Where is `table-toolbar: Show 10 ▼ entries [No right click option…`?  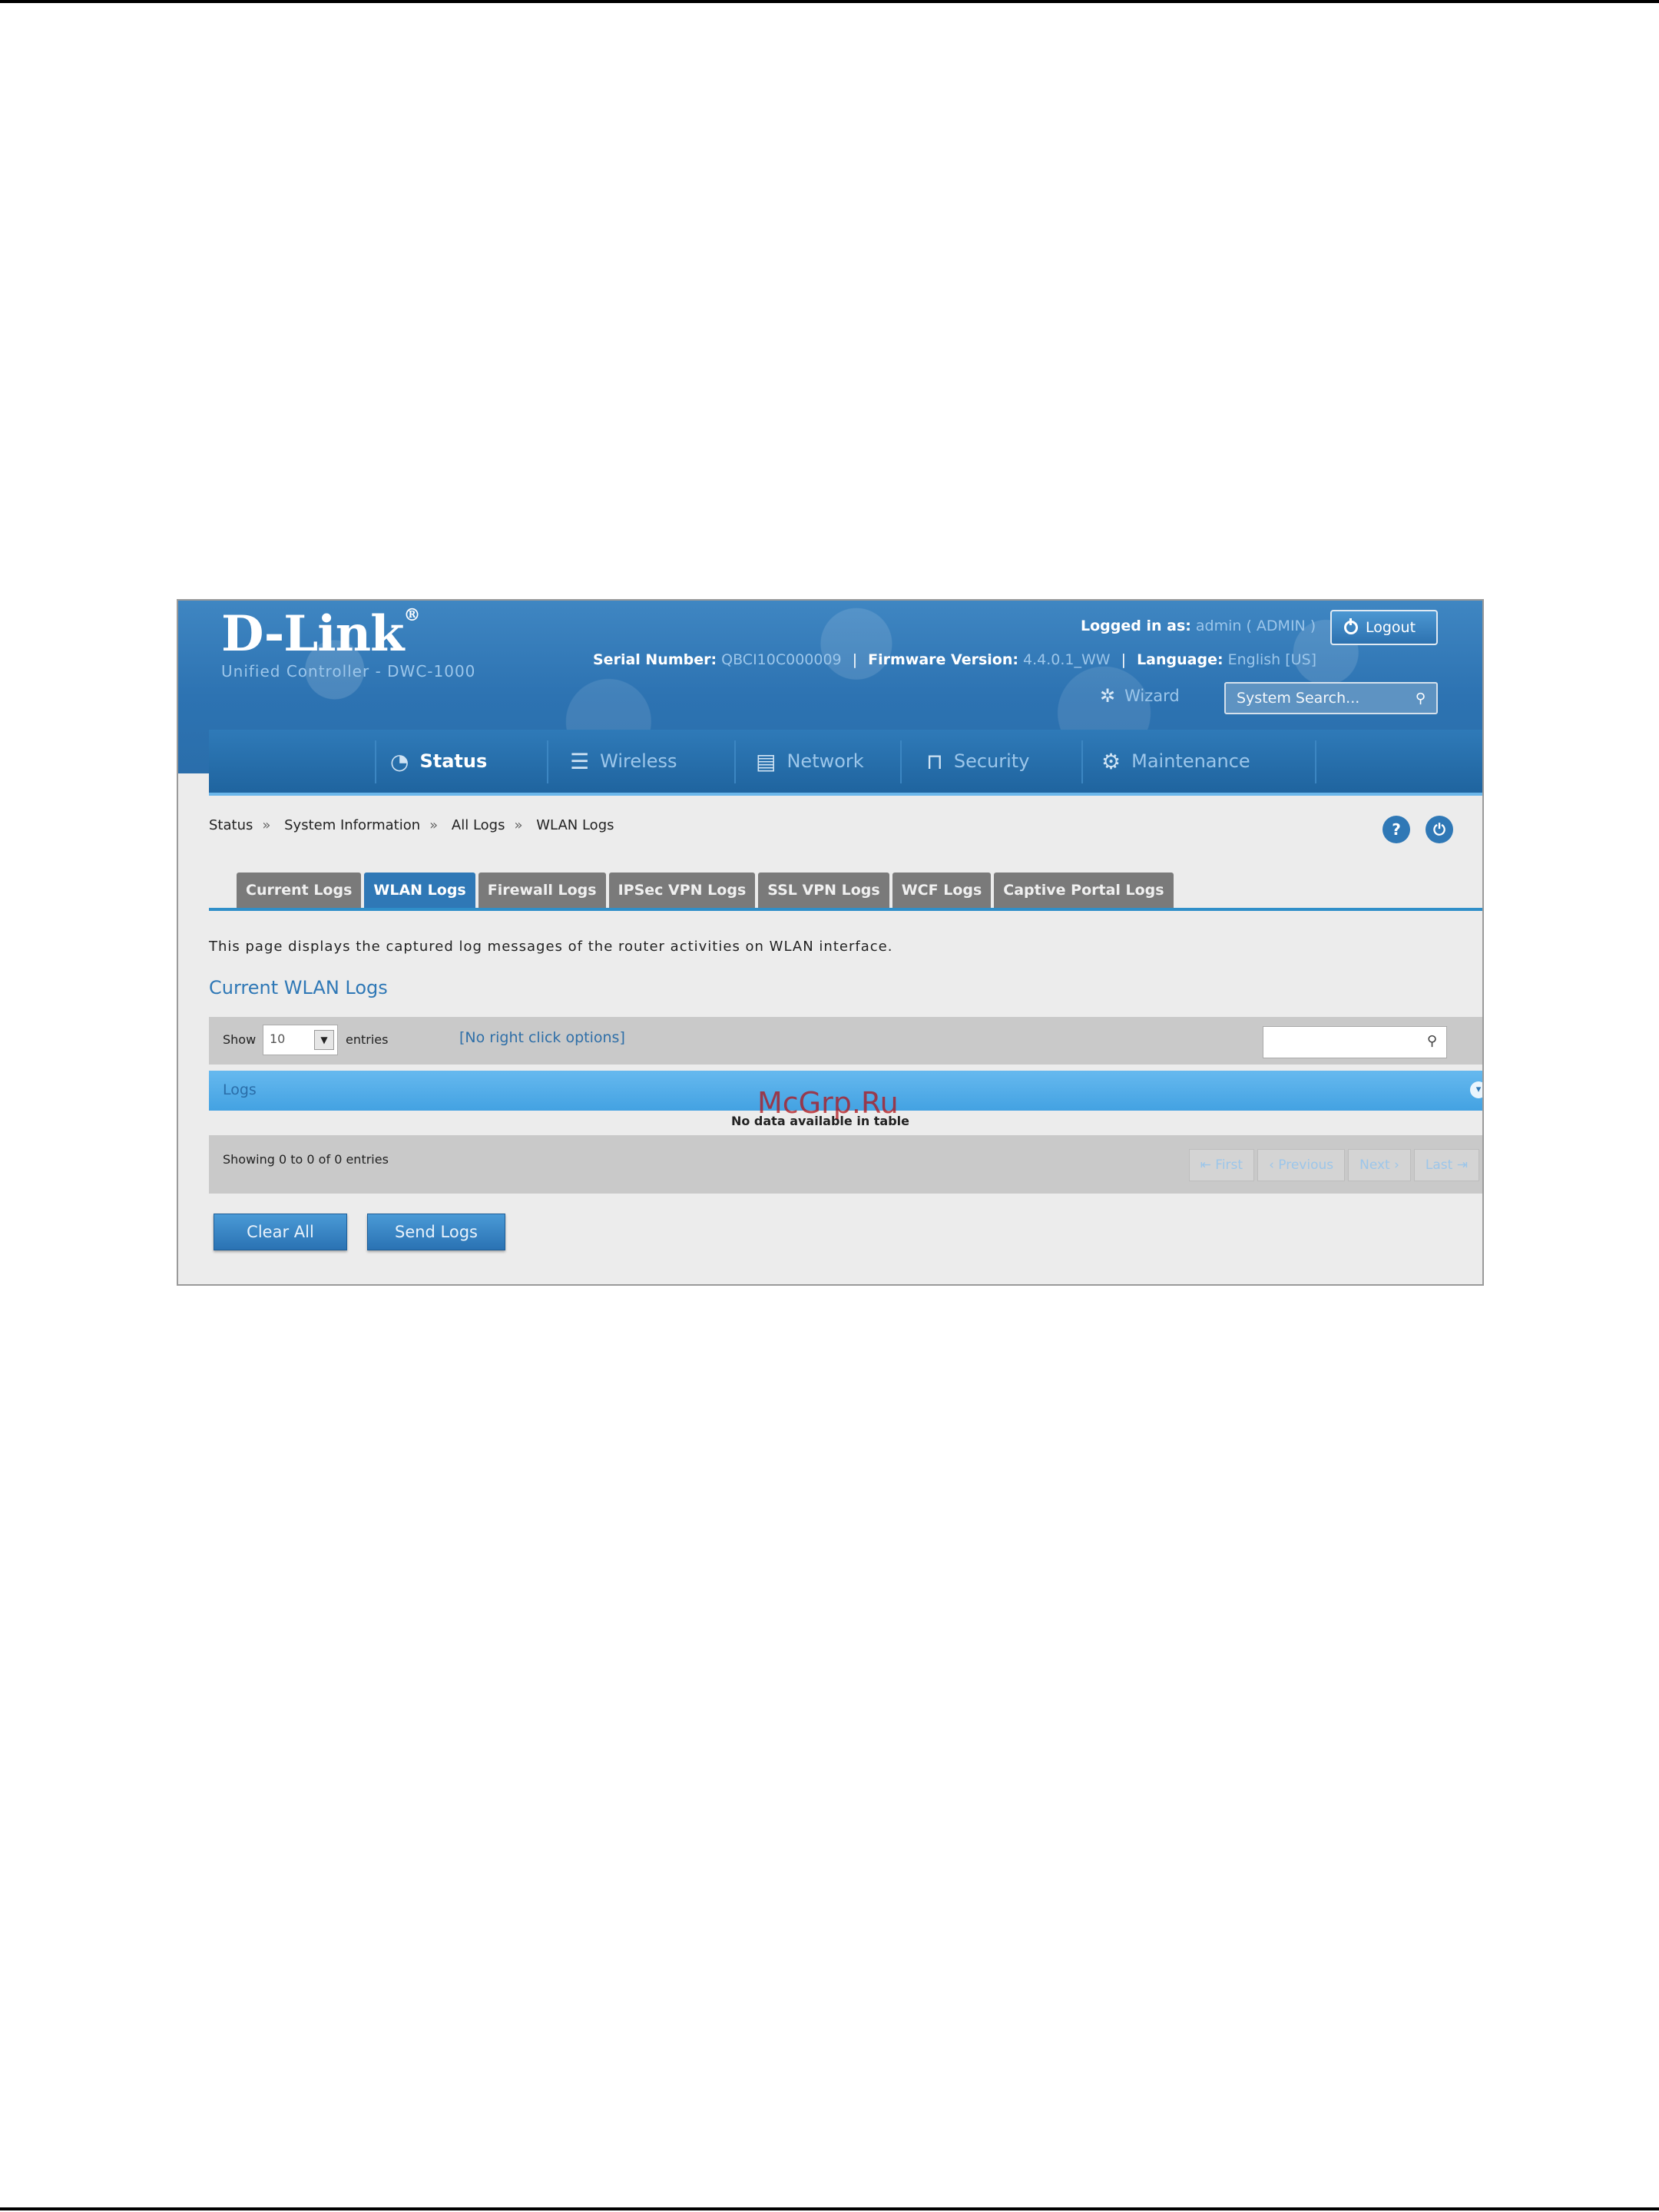
table-toolbar: Show 10 ▼ entries [No right click option… is located at coordinates (846, 1041).